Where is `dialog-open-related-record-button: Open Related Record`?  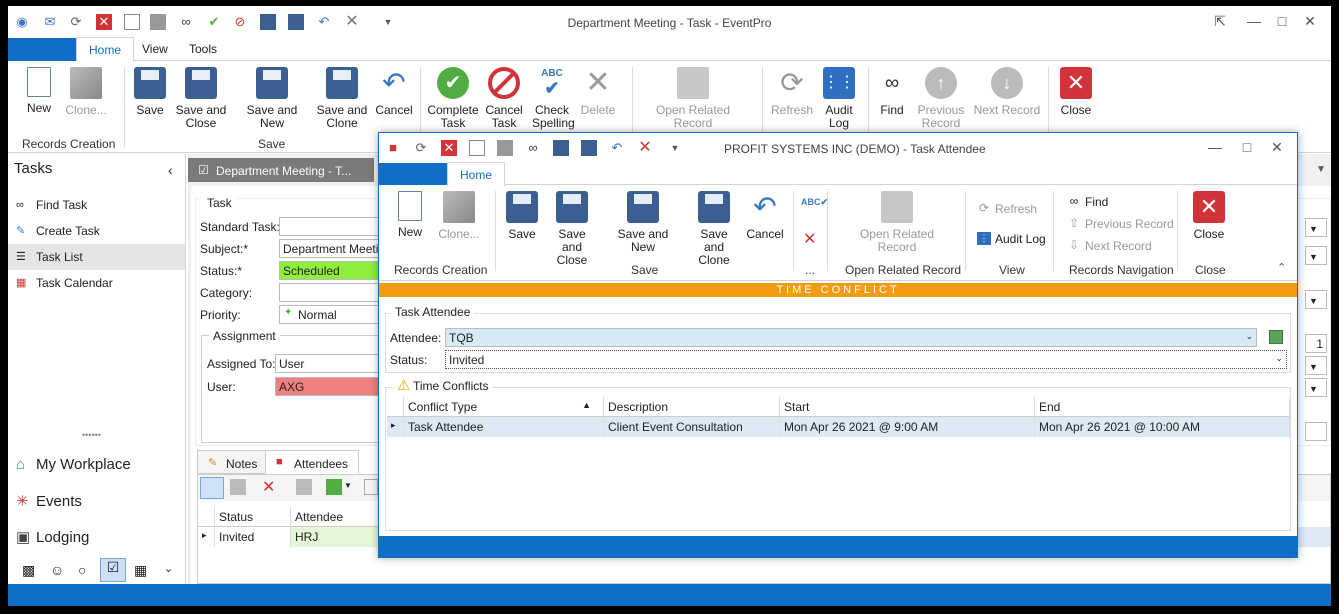
dialog-open-related-record-button: Open Related Record is located at coordinates (897, 222).